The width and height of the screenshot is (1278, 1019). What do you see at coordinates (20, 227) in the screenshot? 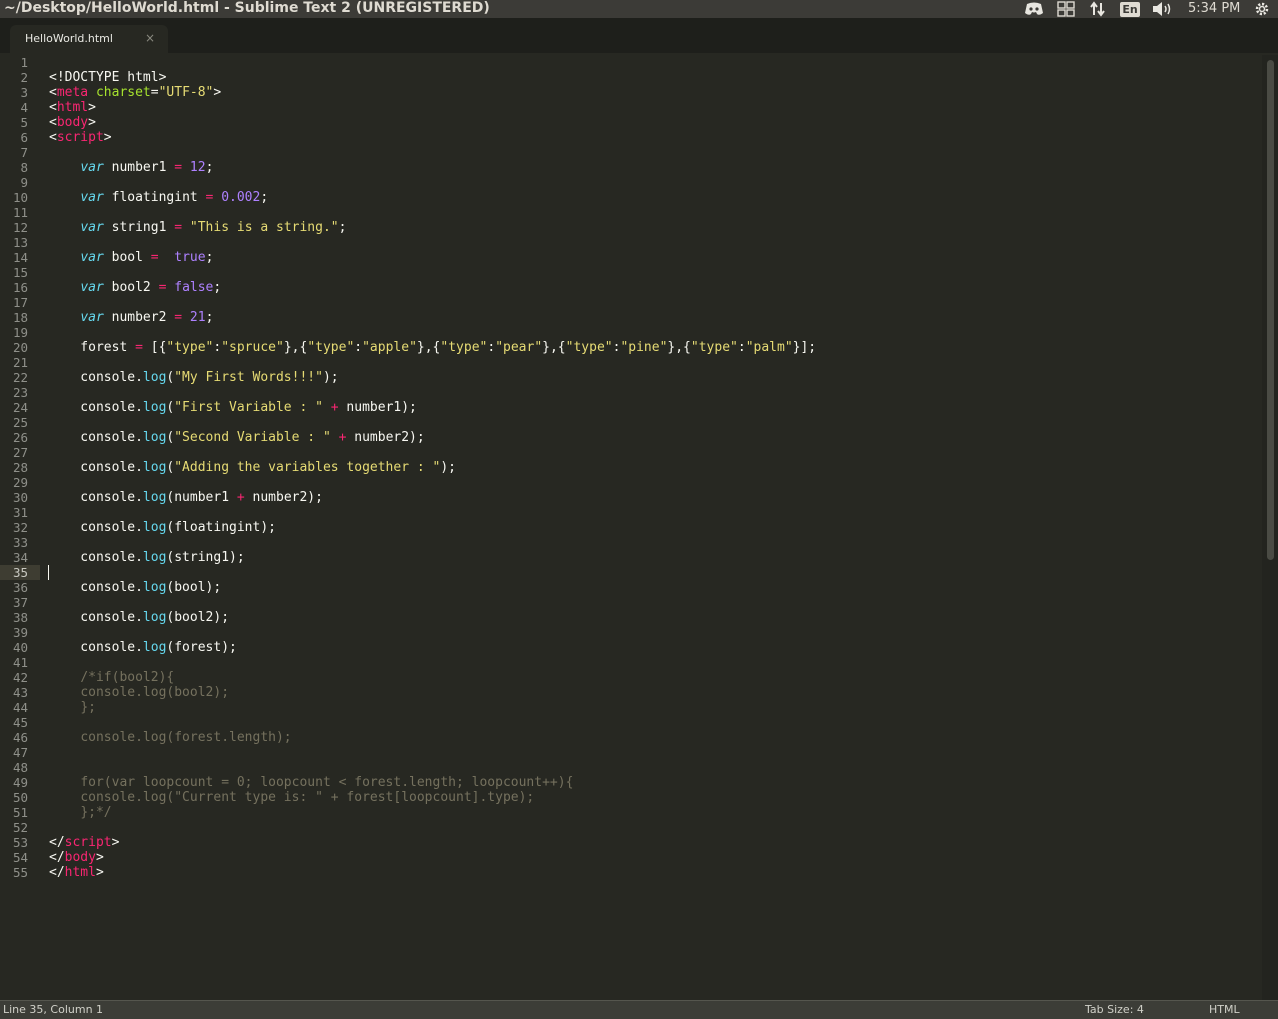
I see `line-number: 12` at bounding box center [20, 227].